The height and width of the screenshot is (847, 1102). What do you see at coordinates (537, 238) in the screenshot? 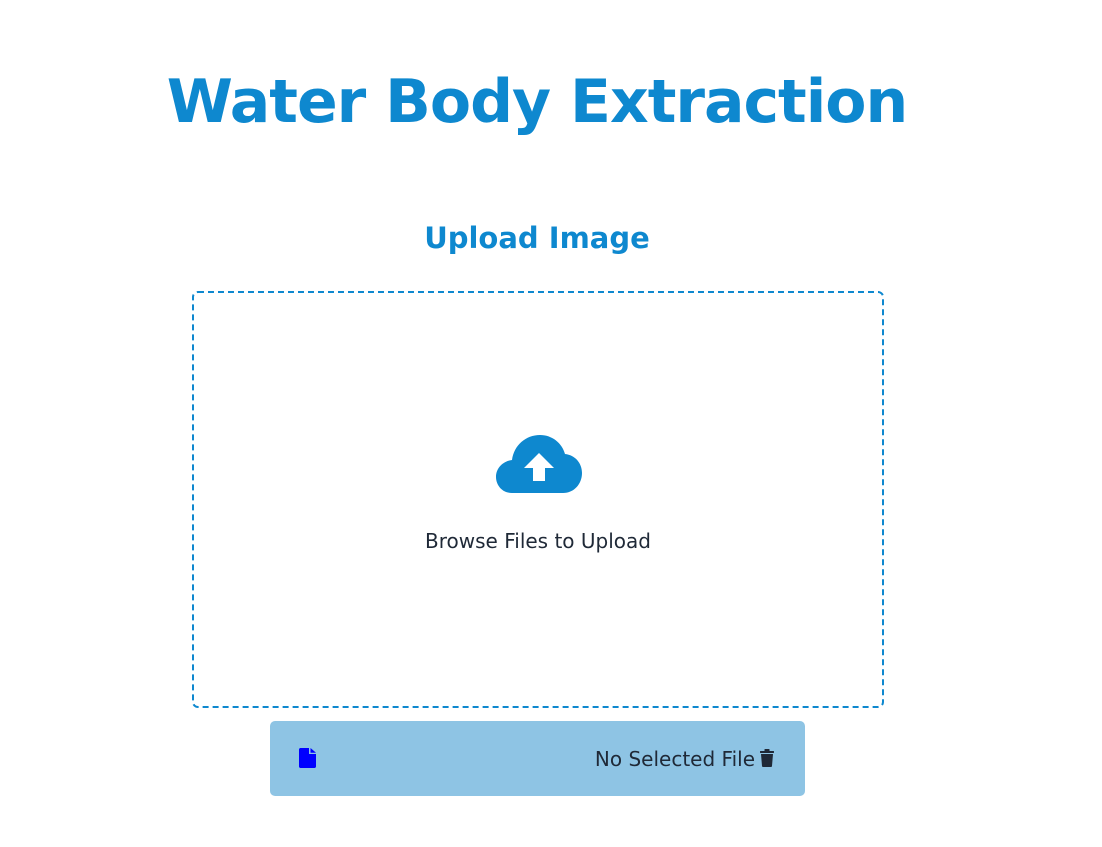
I see `upload-heading: Upload Image` at bounding box center [537, 238].